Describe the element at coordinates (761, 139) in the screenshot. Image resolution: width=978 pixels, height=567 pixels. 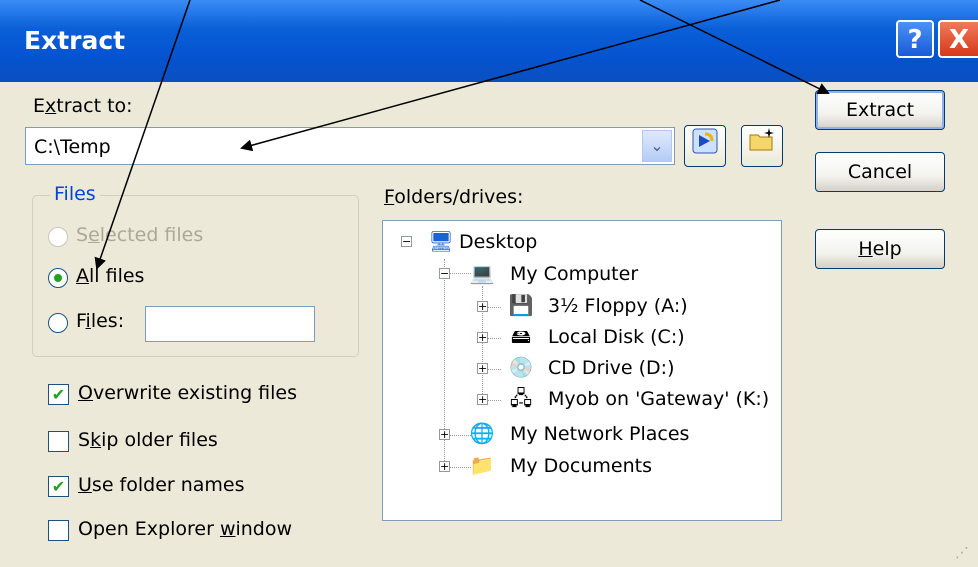
I see `new-folder-icon` at that location.